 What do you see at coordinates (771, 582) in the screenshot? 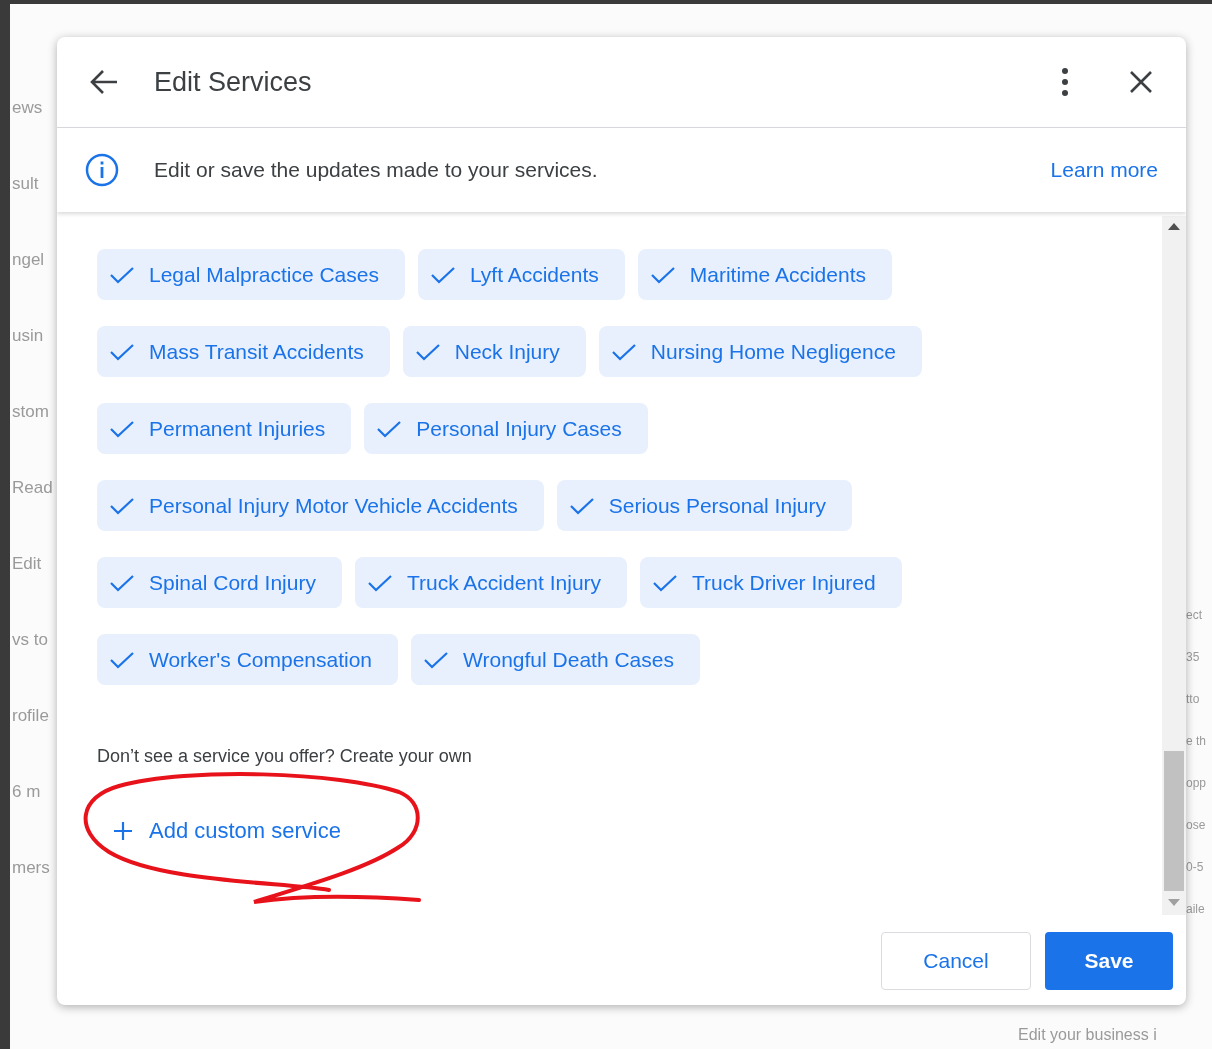
I see `service-chip: Truck Driver Injured` at bounding box center [771, 582].